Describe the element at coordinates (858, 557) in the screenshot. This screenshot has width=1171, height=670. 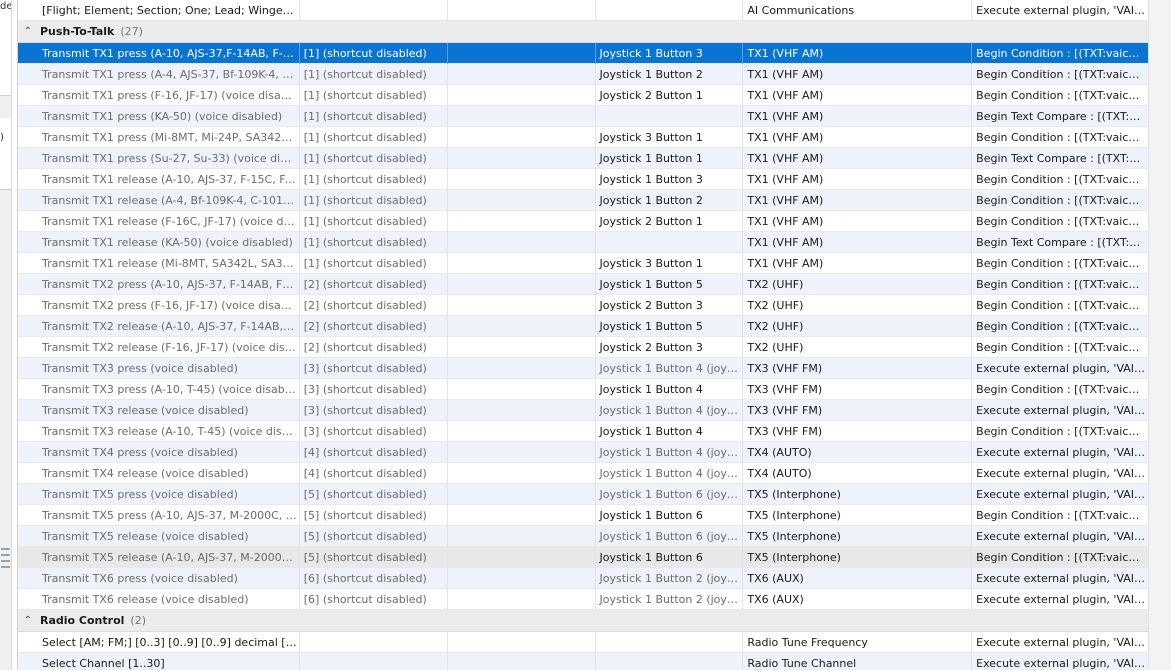
I see `category-cell: TX5 (Interphone)` at that location.